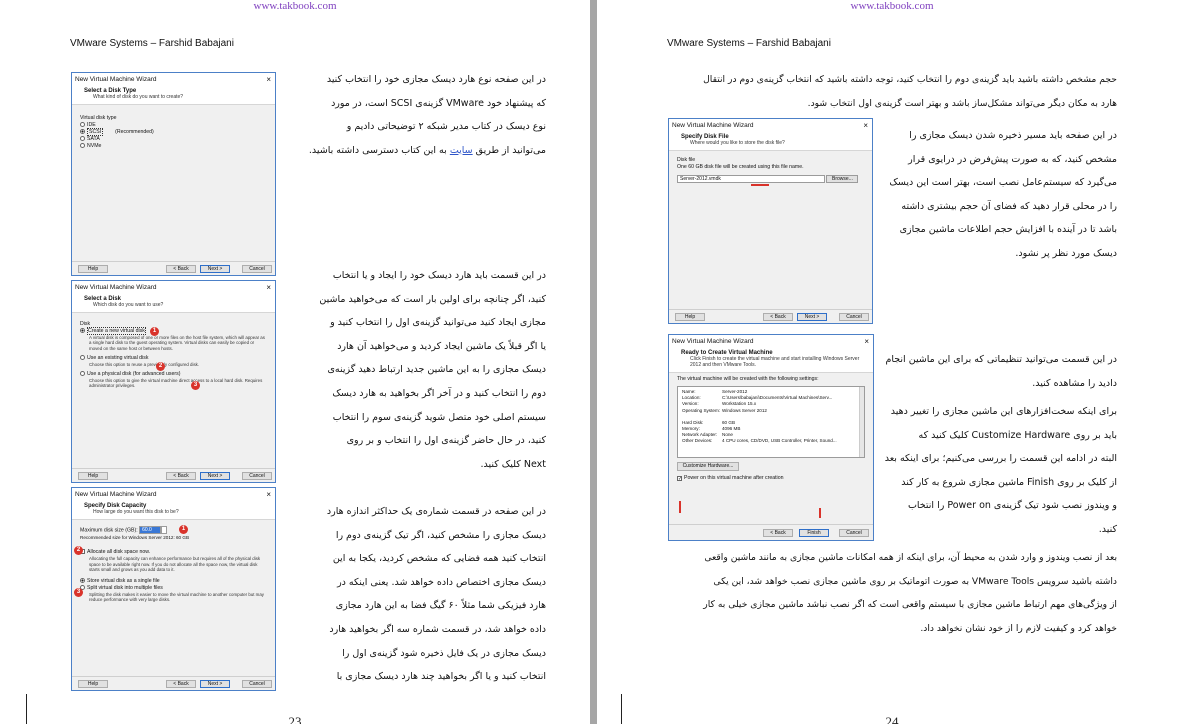 This screenshot has width=1187, height=724. I want to click on checkbox-allocate: Allocate all disk space now., so click(173, 552).